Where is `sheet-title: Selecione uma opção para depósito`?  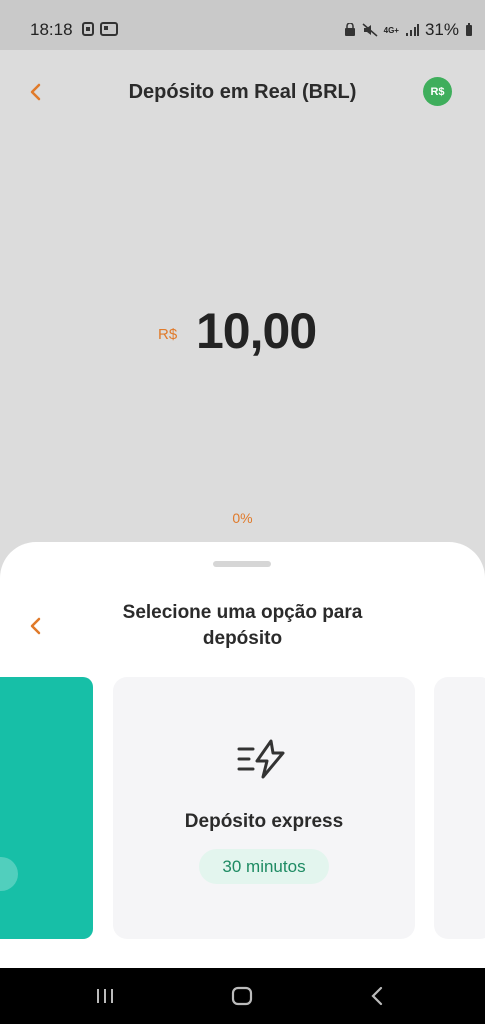 sheet-title: Selecione uma opção para depósito is located at coordinates (242, 625).